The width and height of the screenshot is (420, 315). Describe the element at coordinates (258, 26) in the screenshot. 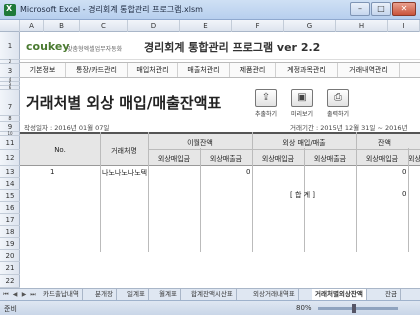

I see `column-header: F` at that location.